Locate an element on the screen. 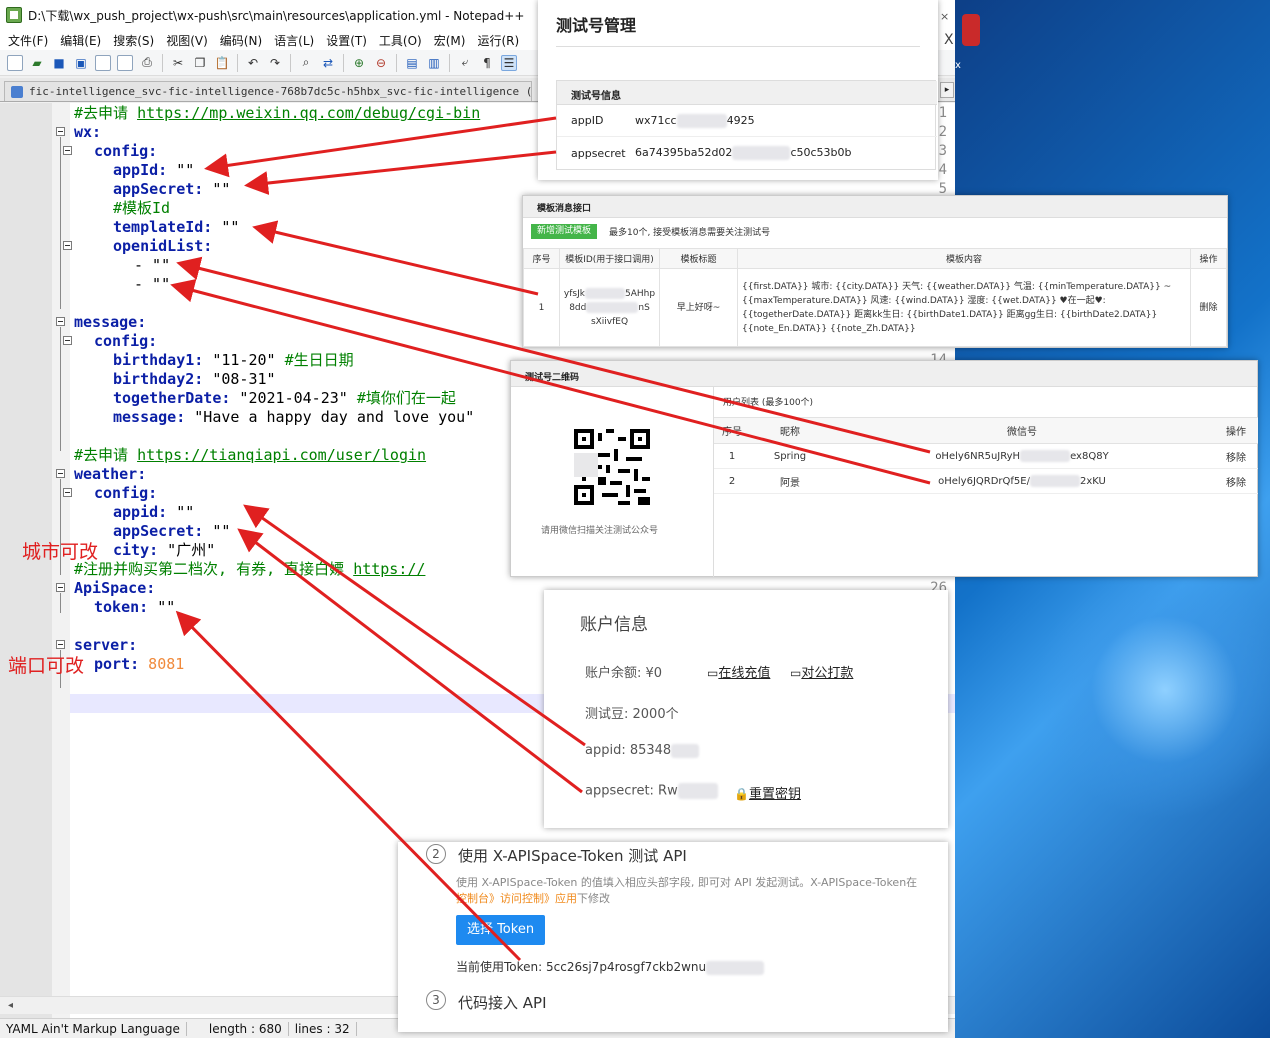 The image size is (1270, 1038). menu-run: 运行(R) is located at coordinates (498, 40).